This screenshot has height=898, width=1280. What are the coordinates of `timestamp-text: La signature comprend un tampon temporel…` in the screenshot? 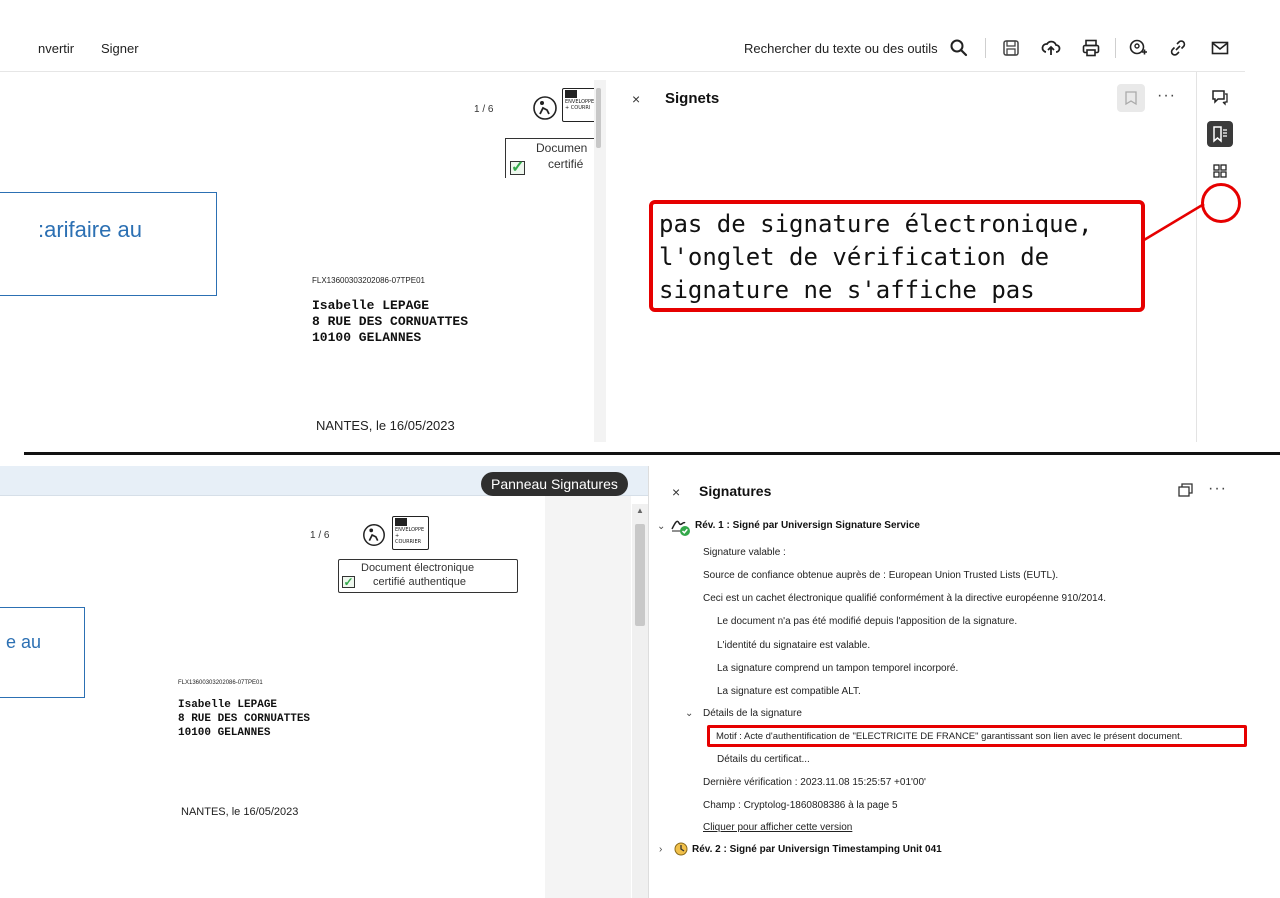 It's located at (838, 668).